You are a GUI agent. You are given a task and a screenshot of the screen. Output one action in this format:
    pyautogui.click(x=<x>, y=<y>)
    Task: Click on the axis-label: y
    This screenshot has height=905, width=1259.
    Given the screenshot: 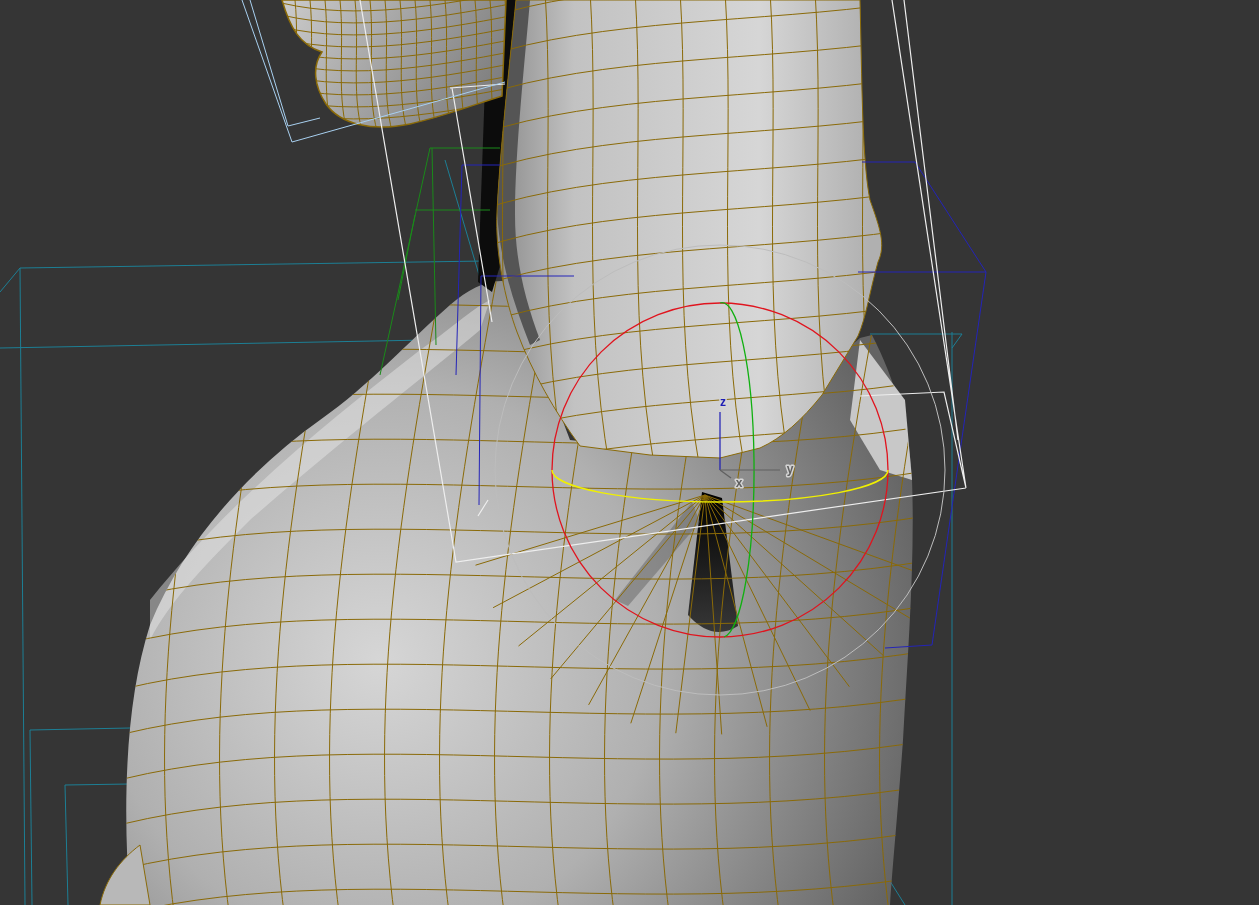 What is the action you would take?
    pyautogui.click(x=790, y=469)
    